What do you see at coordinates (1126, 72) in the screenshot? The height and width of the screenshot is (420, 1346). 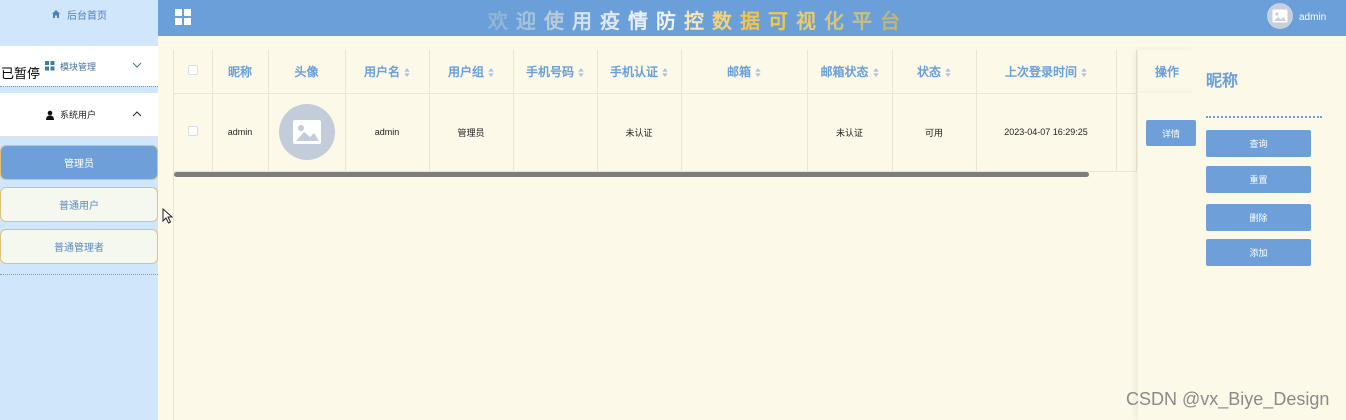 I see `column-header-spacer` at bounding box center [1126, 72].